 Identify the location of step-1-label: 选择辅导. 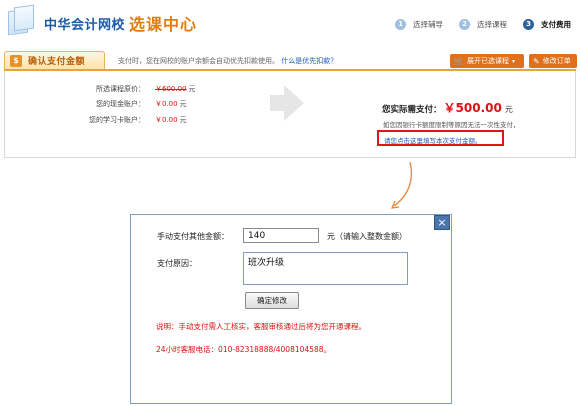
(428, 24).